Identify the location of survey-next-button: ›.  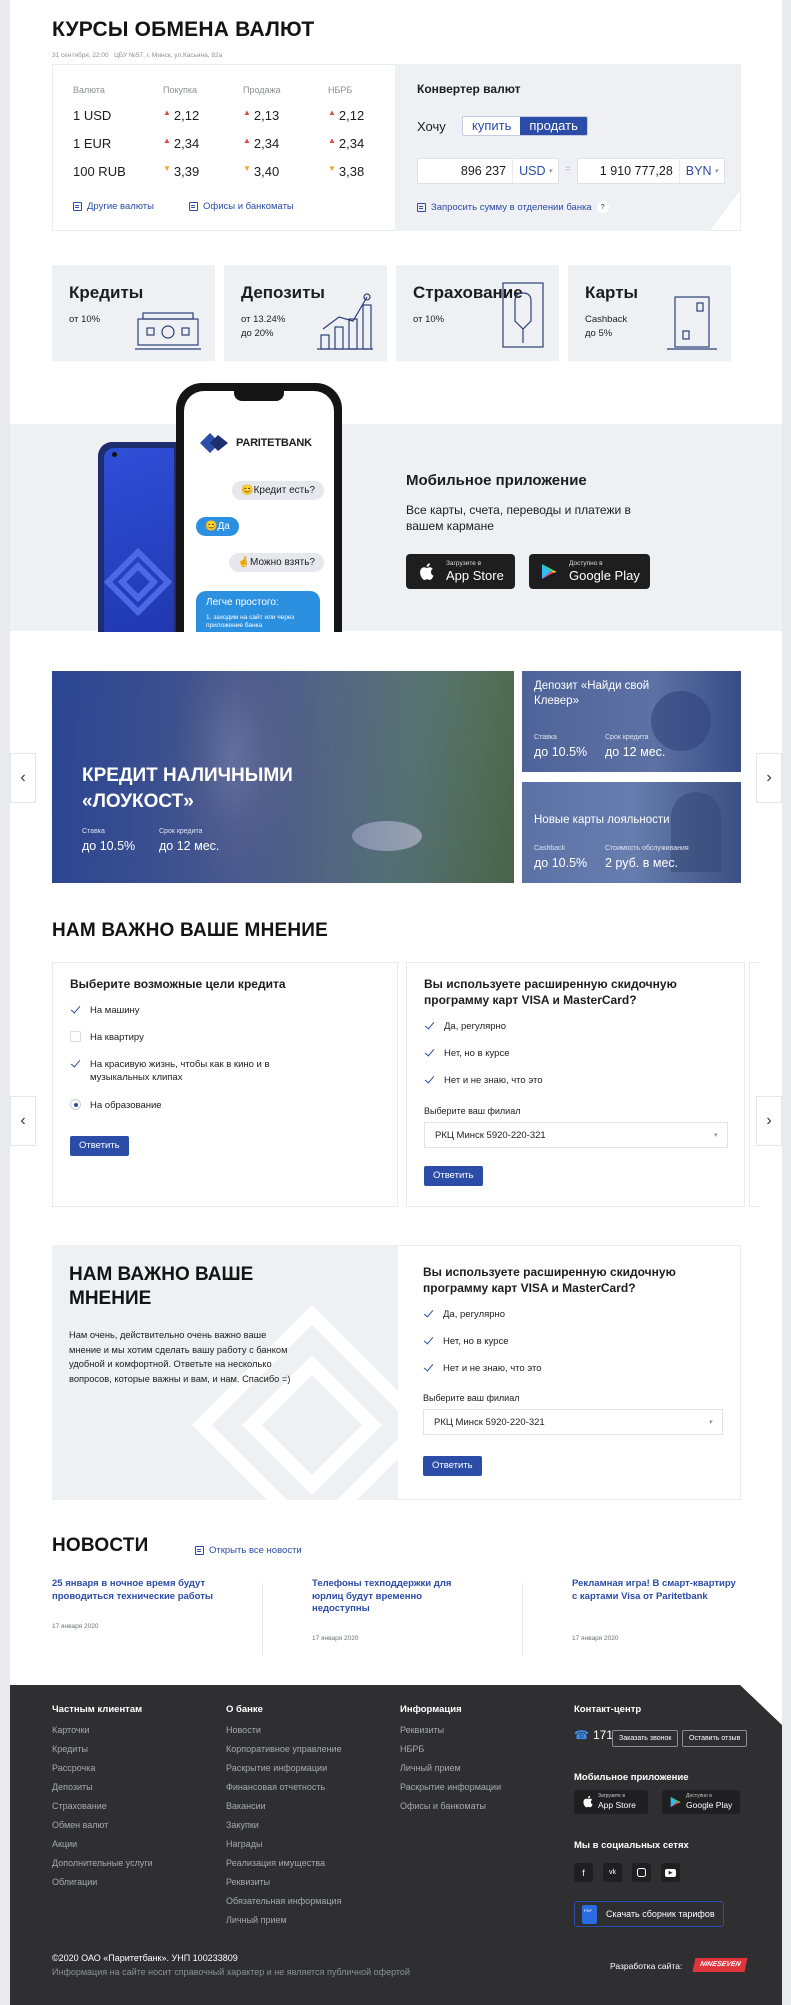
(769, 1121).